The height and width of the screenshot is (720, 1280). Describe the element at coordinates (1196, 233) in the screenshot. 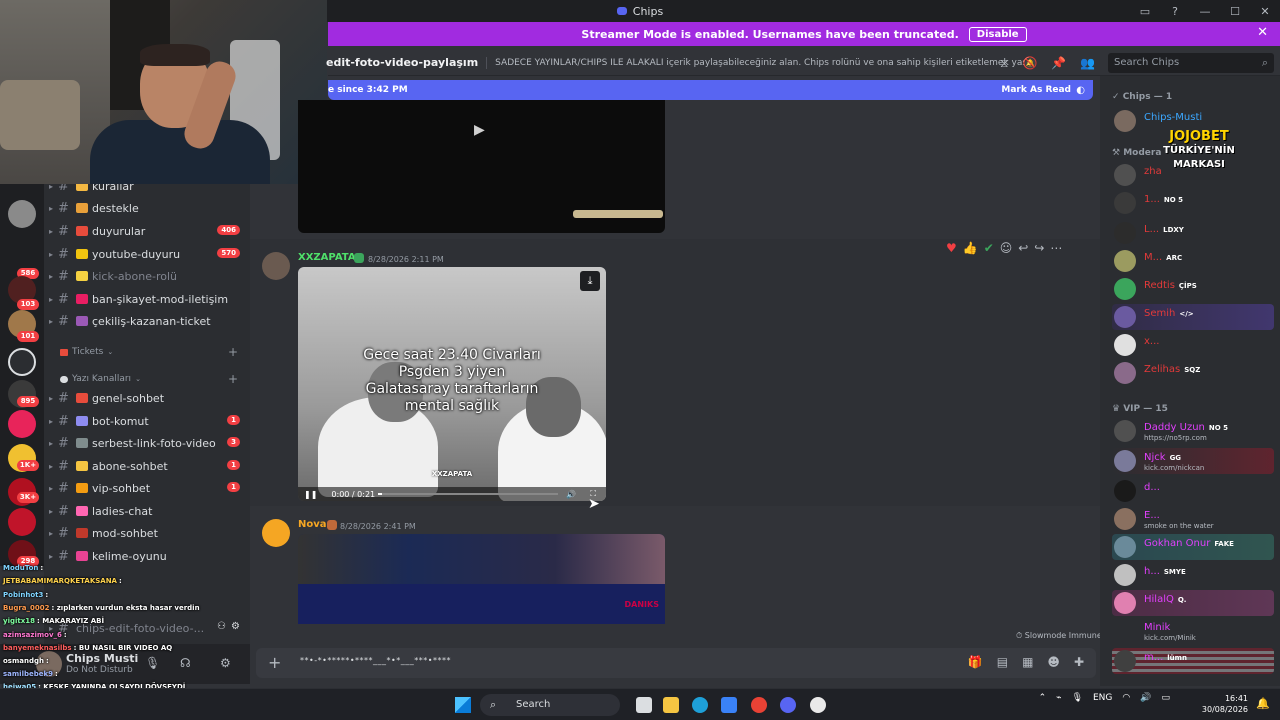

I see `member-item: L... LDXY` at that location.